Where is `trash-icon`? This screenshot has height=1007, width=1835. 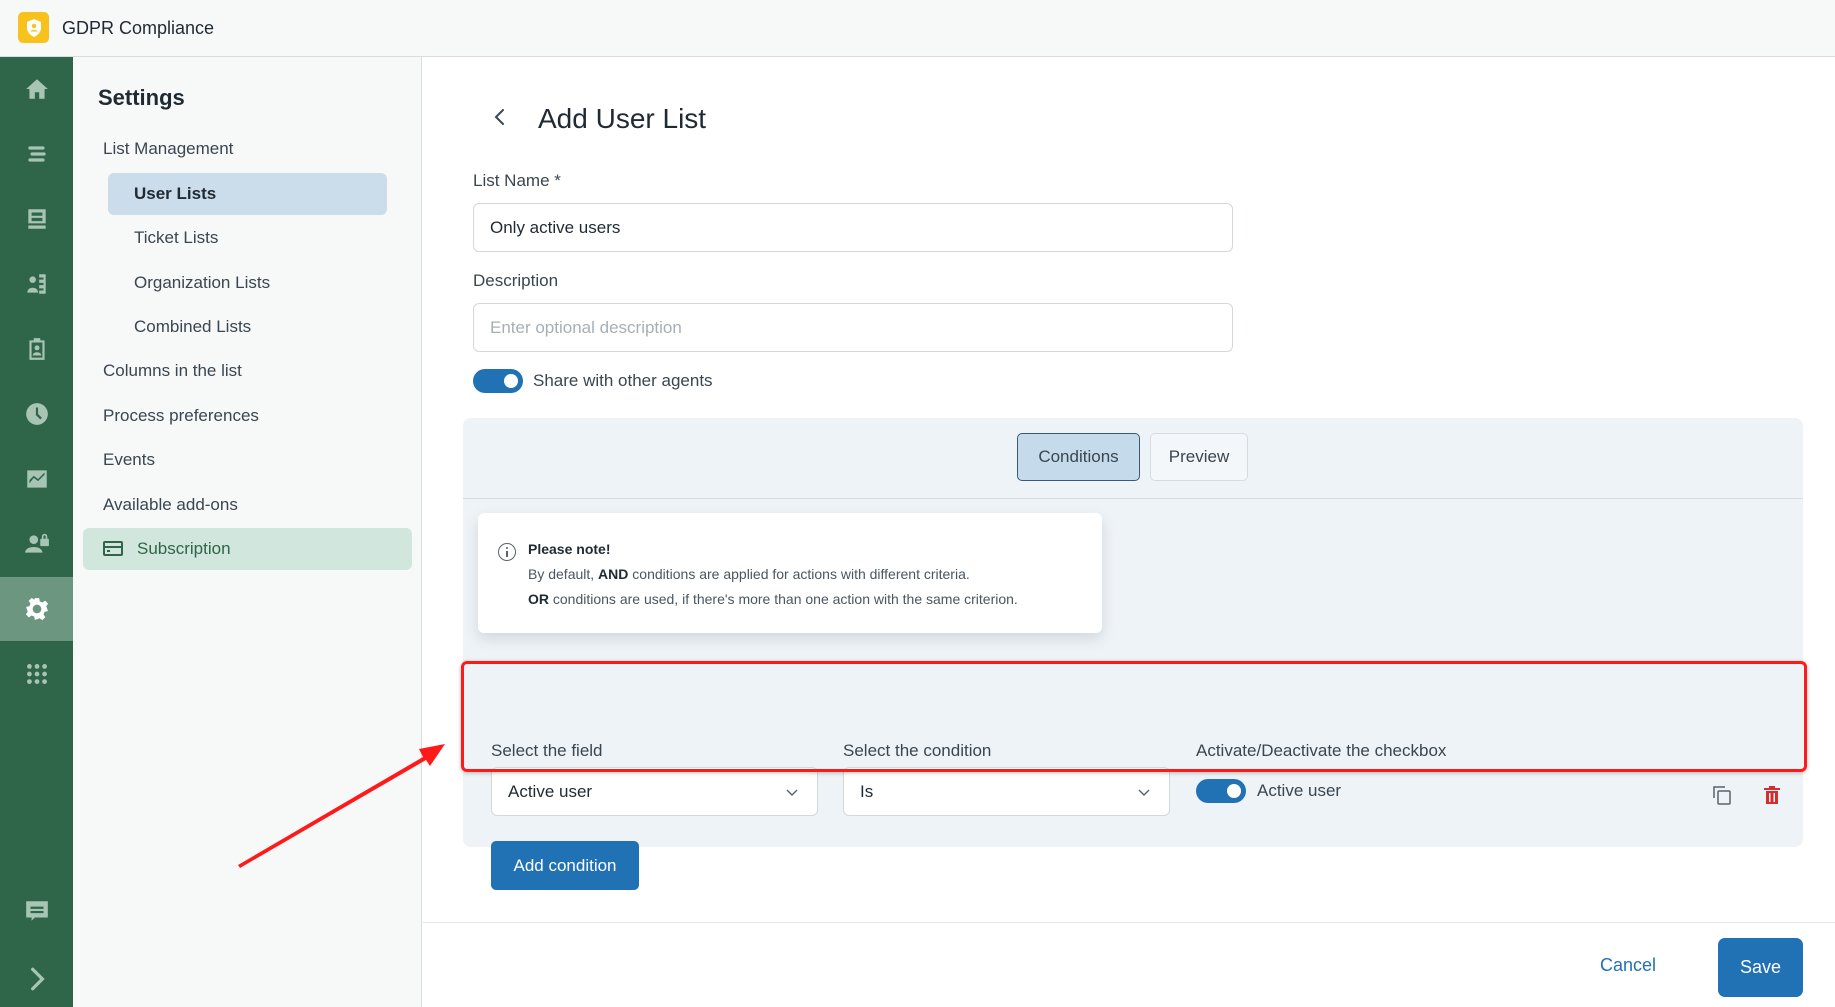 trash-icon is located at coordinates (1772, 795).